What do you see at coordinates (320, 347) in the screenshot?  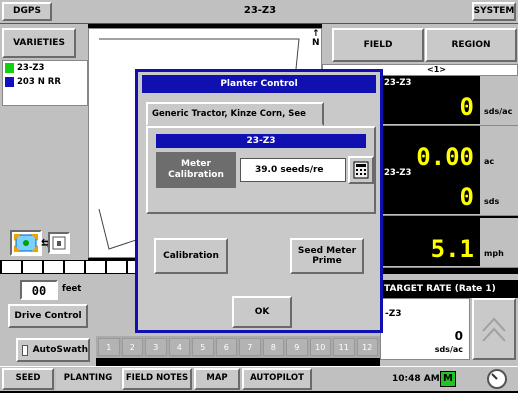 I see `row-unit: 10` at bounding box center [320, 347].